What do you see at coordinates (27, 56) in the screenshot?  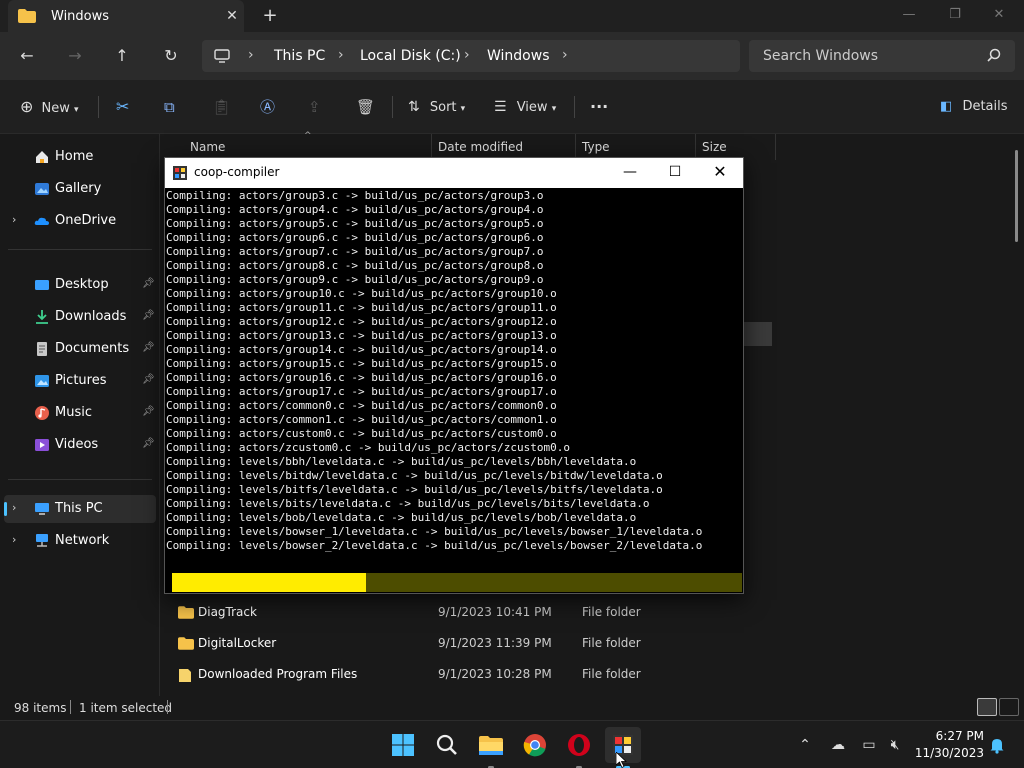 I see `back-arrow-icon: ←` at bounding box center [27, 56].